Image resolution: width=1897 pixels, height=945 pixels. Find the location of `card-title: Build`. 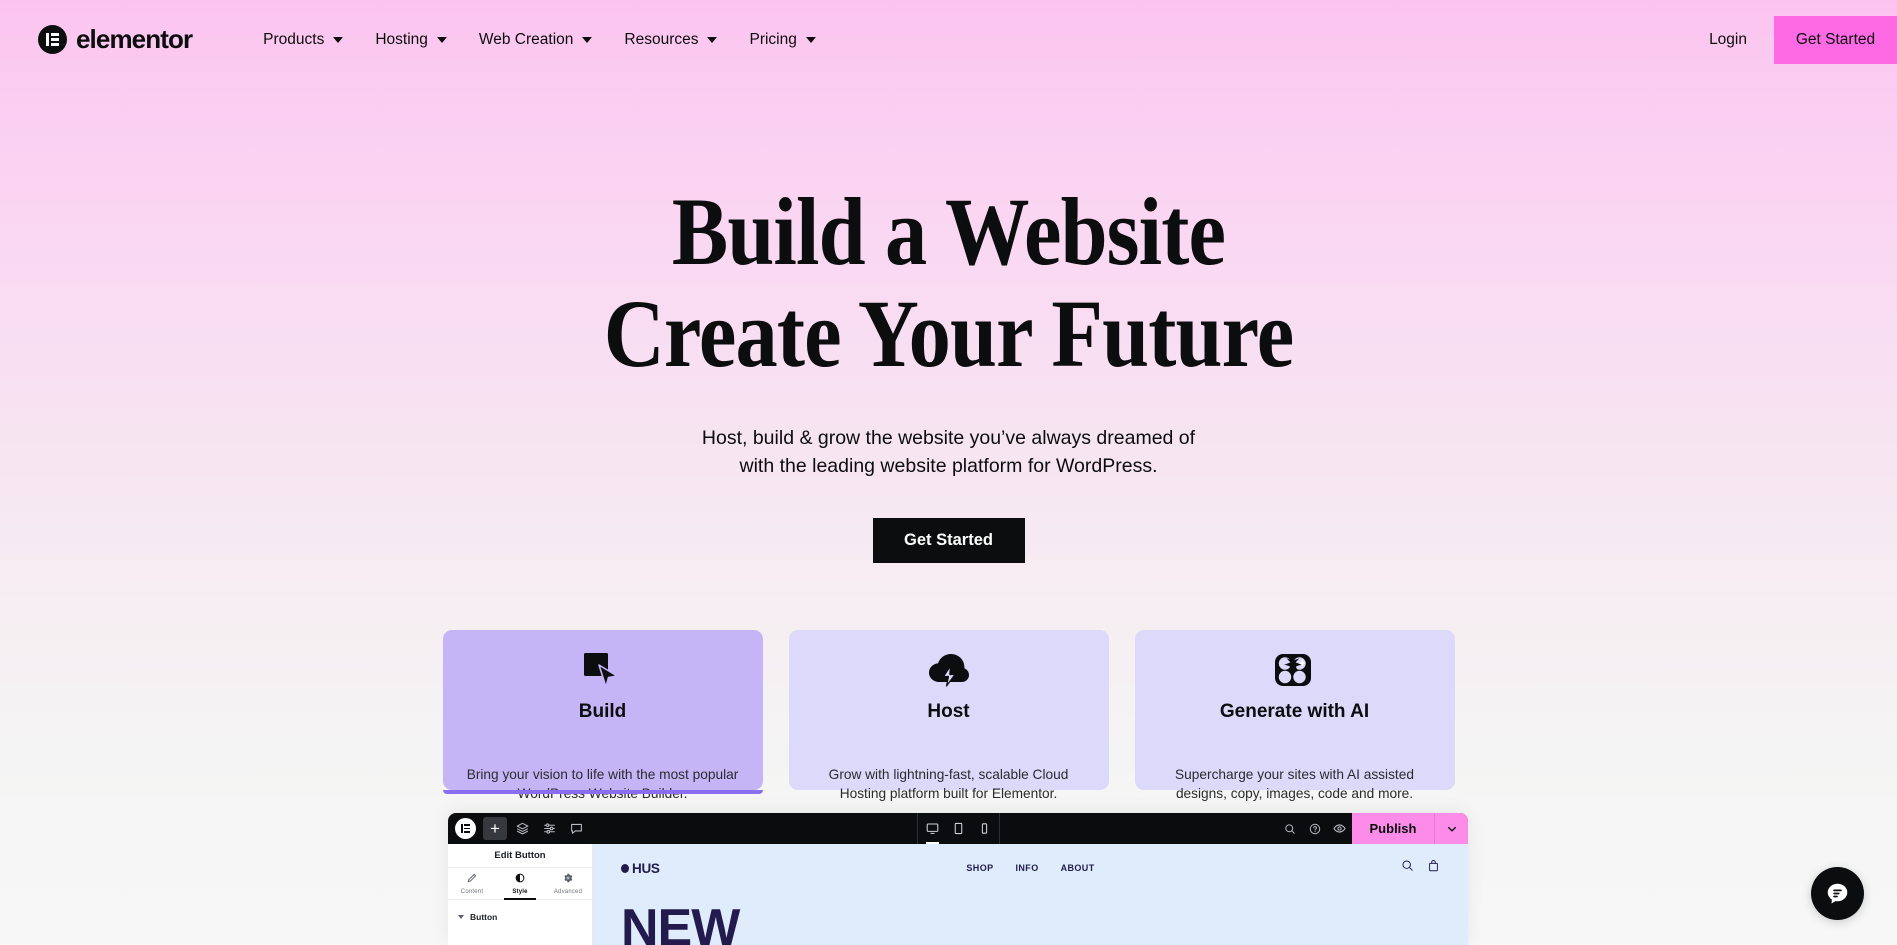

card-title: Build is located at coordinates (602, 711).